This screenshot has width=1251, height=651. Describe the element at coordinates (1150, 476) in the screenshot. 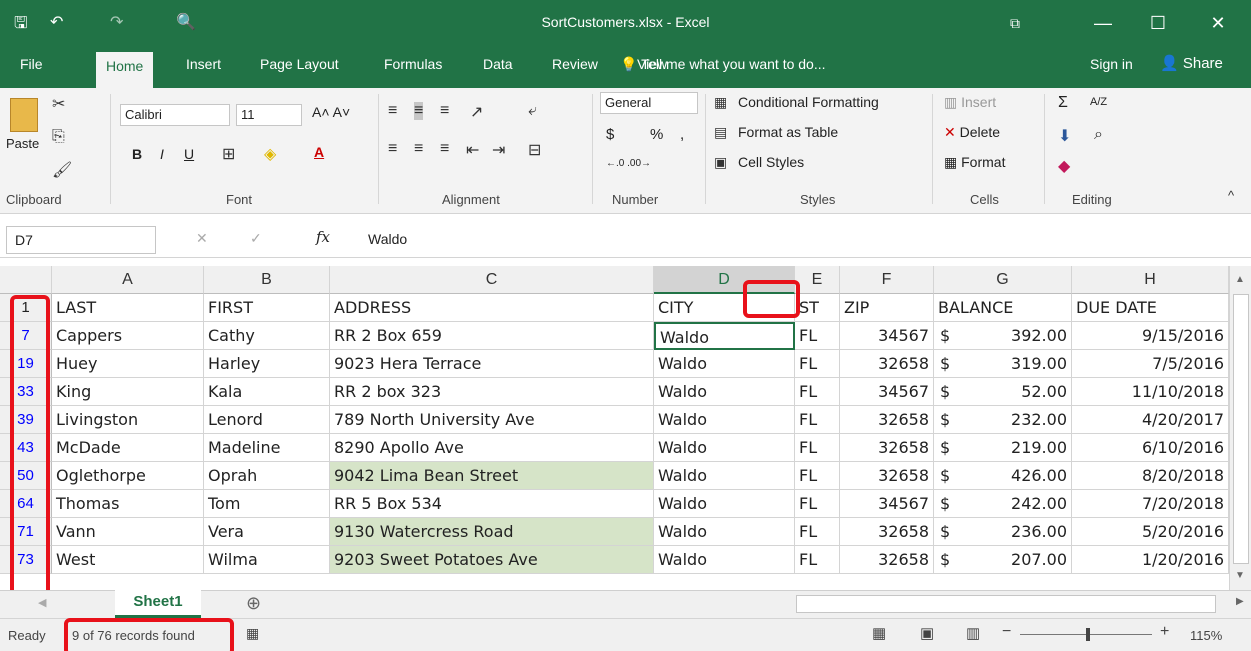

I see `cell-due: 8/20/2018` at that location.